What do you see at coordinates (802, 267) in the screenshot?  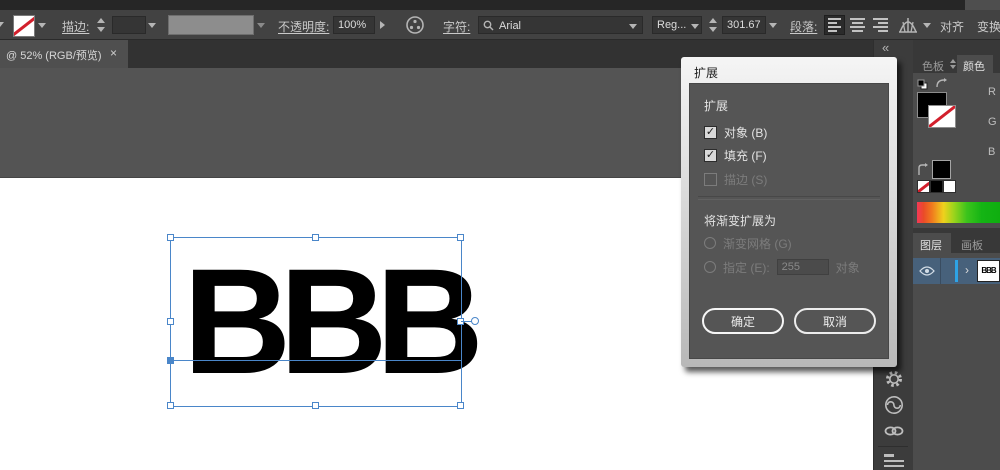 I see `specify-input: 255` at bounding box center [802, 267].